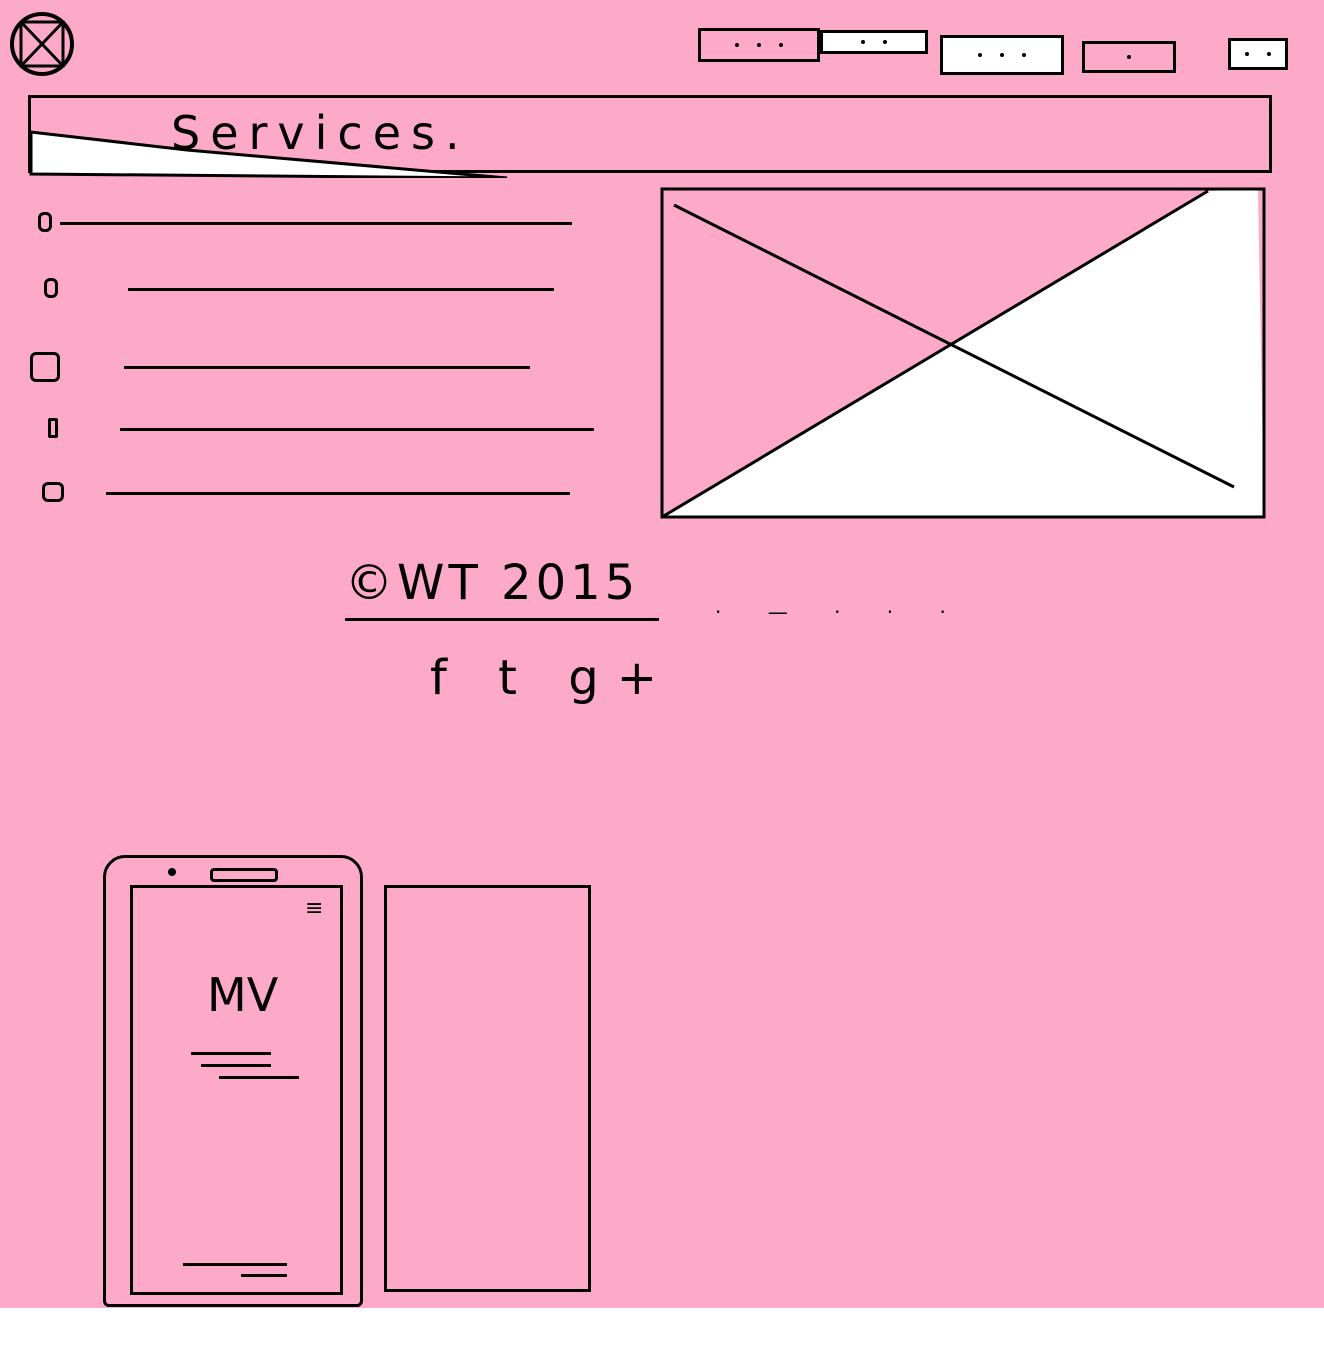  What do you see at coordinates (552, 678) in the screenshot?
I see `social-links: f t g+` at bounding box center [552, 678].